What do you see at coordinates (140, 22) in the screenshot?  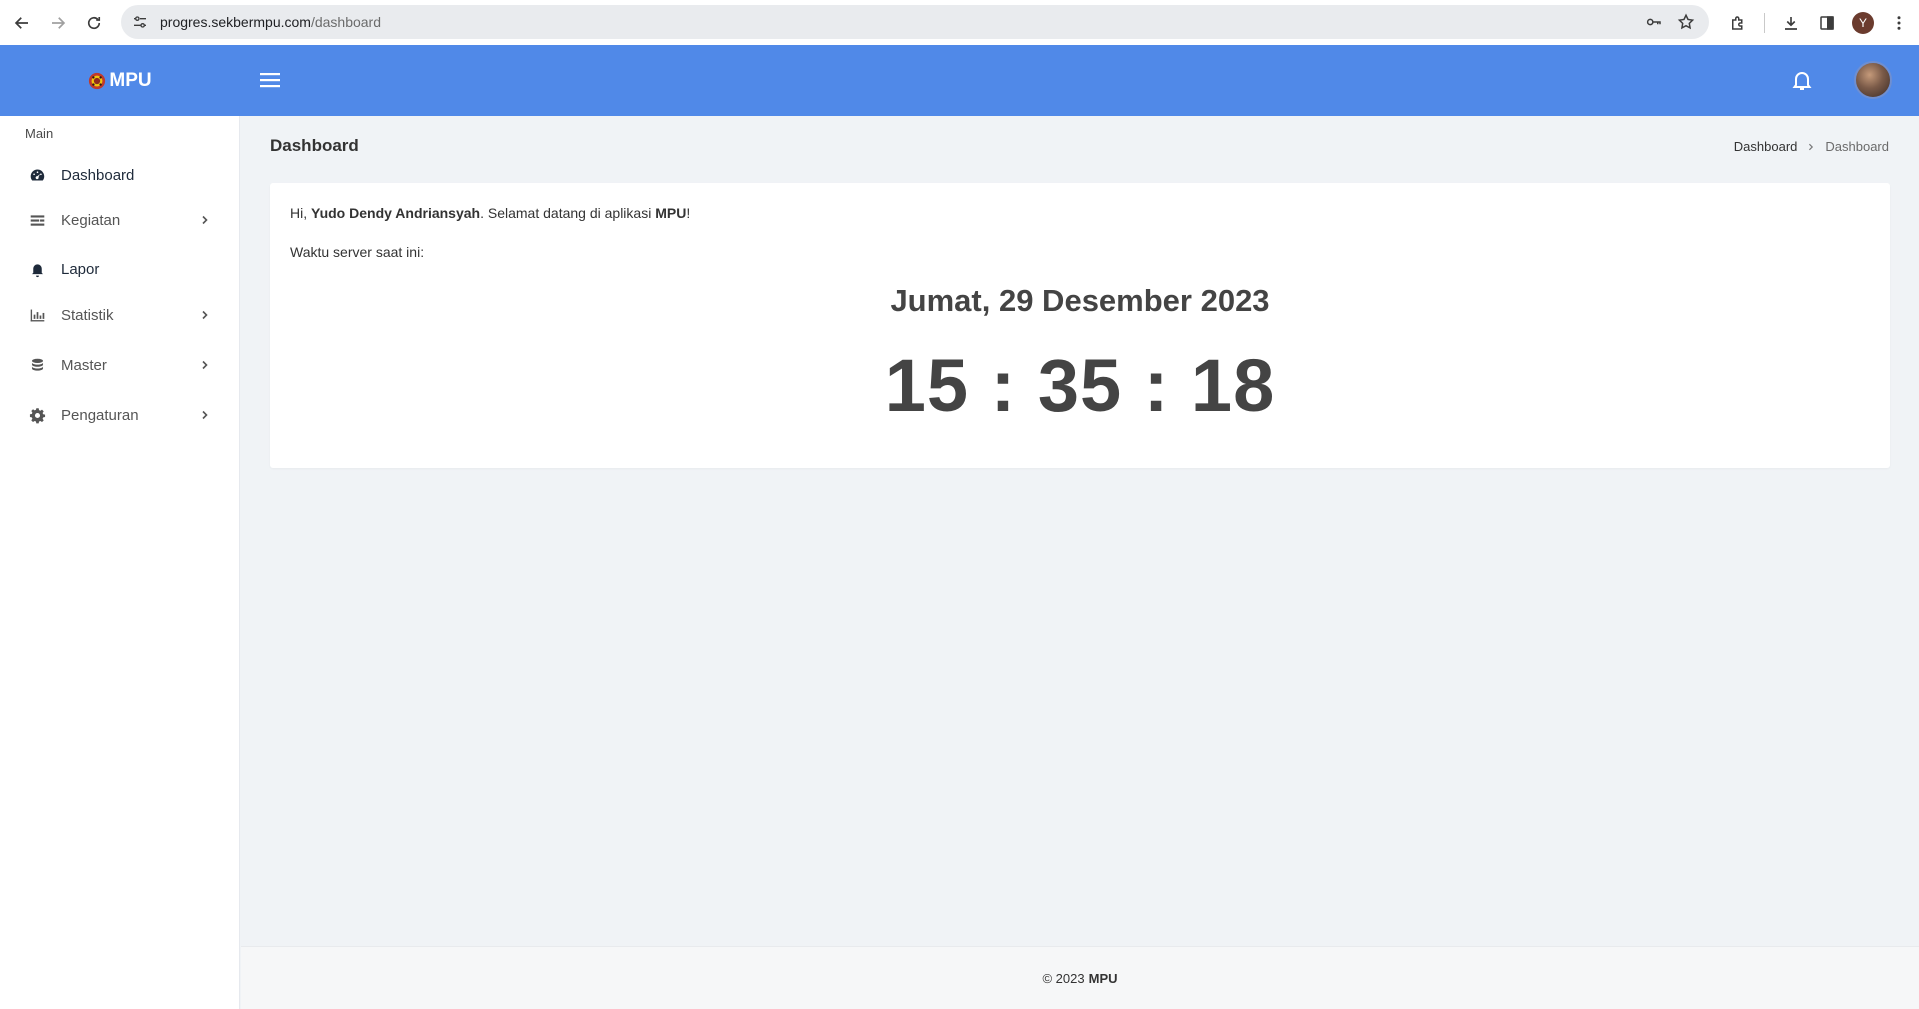 I see `site-settings-icon` at bounding box center [140, 22].